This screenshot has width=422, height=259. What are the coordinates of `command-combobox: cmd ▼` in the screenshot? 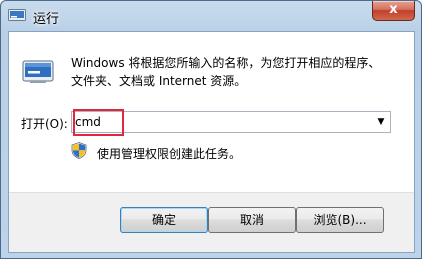 It's located at (231, 122).